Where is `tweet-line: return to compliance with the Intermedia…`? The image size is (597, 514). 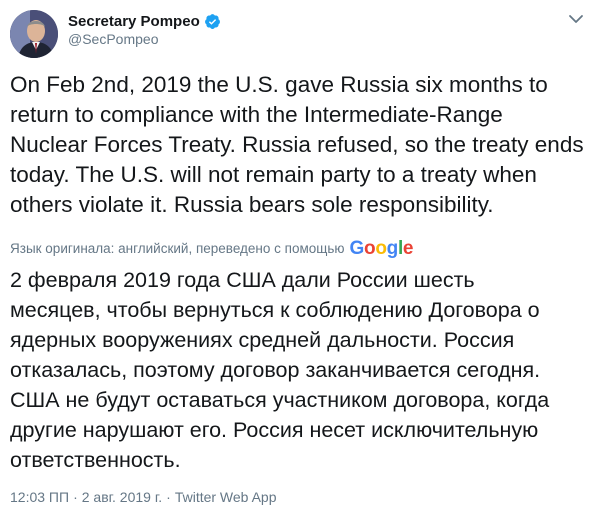 tweet-line: return to compliance with the Intermedia… is located at coordinates (256, 114).